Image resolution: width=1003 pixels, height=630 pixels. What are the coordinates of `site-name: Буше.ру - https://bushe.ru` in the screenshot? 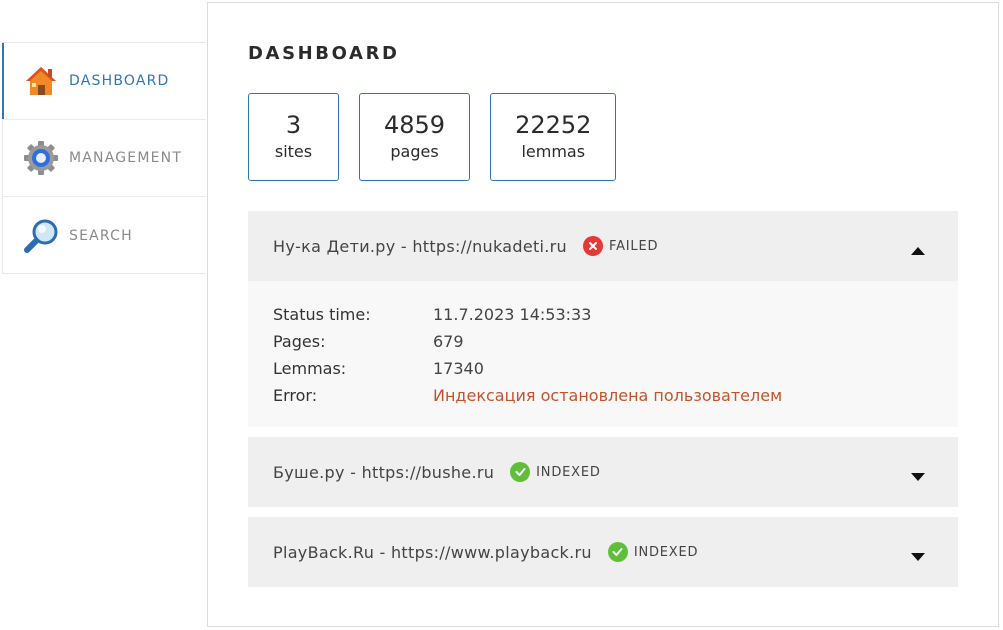 It's located at (384, 472).